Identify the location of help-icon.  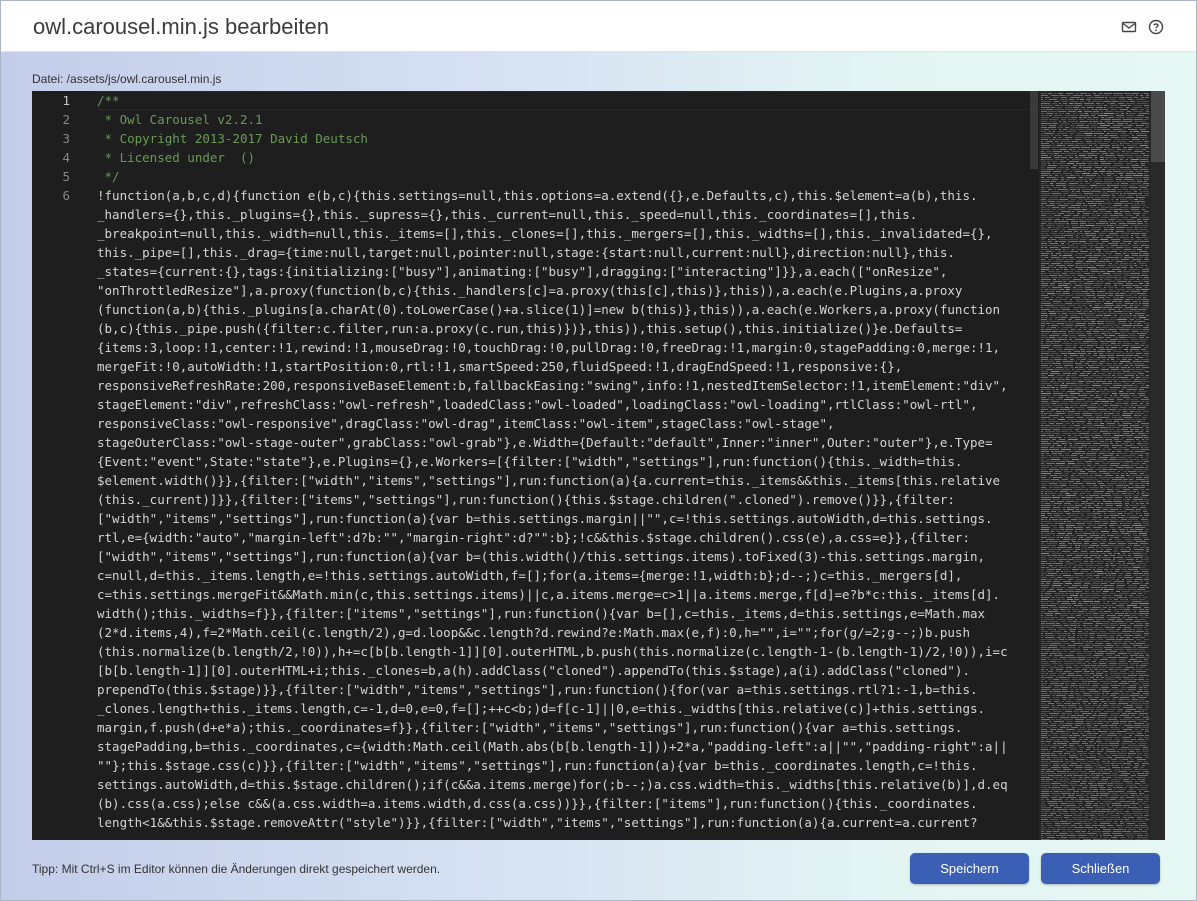
(1156, 27).